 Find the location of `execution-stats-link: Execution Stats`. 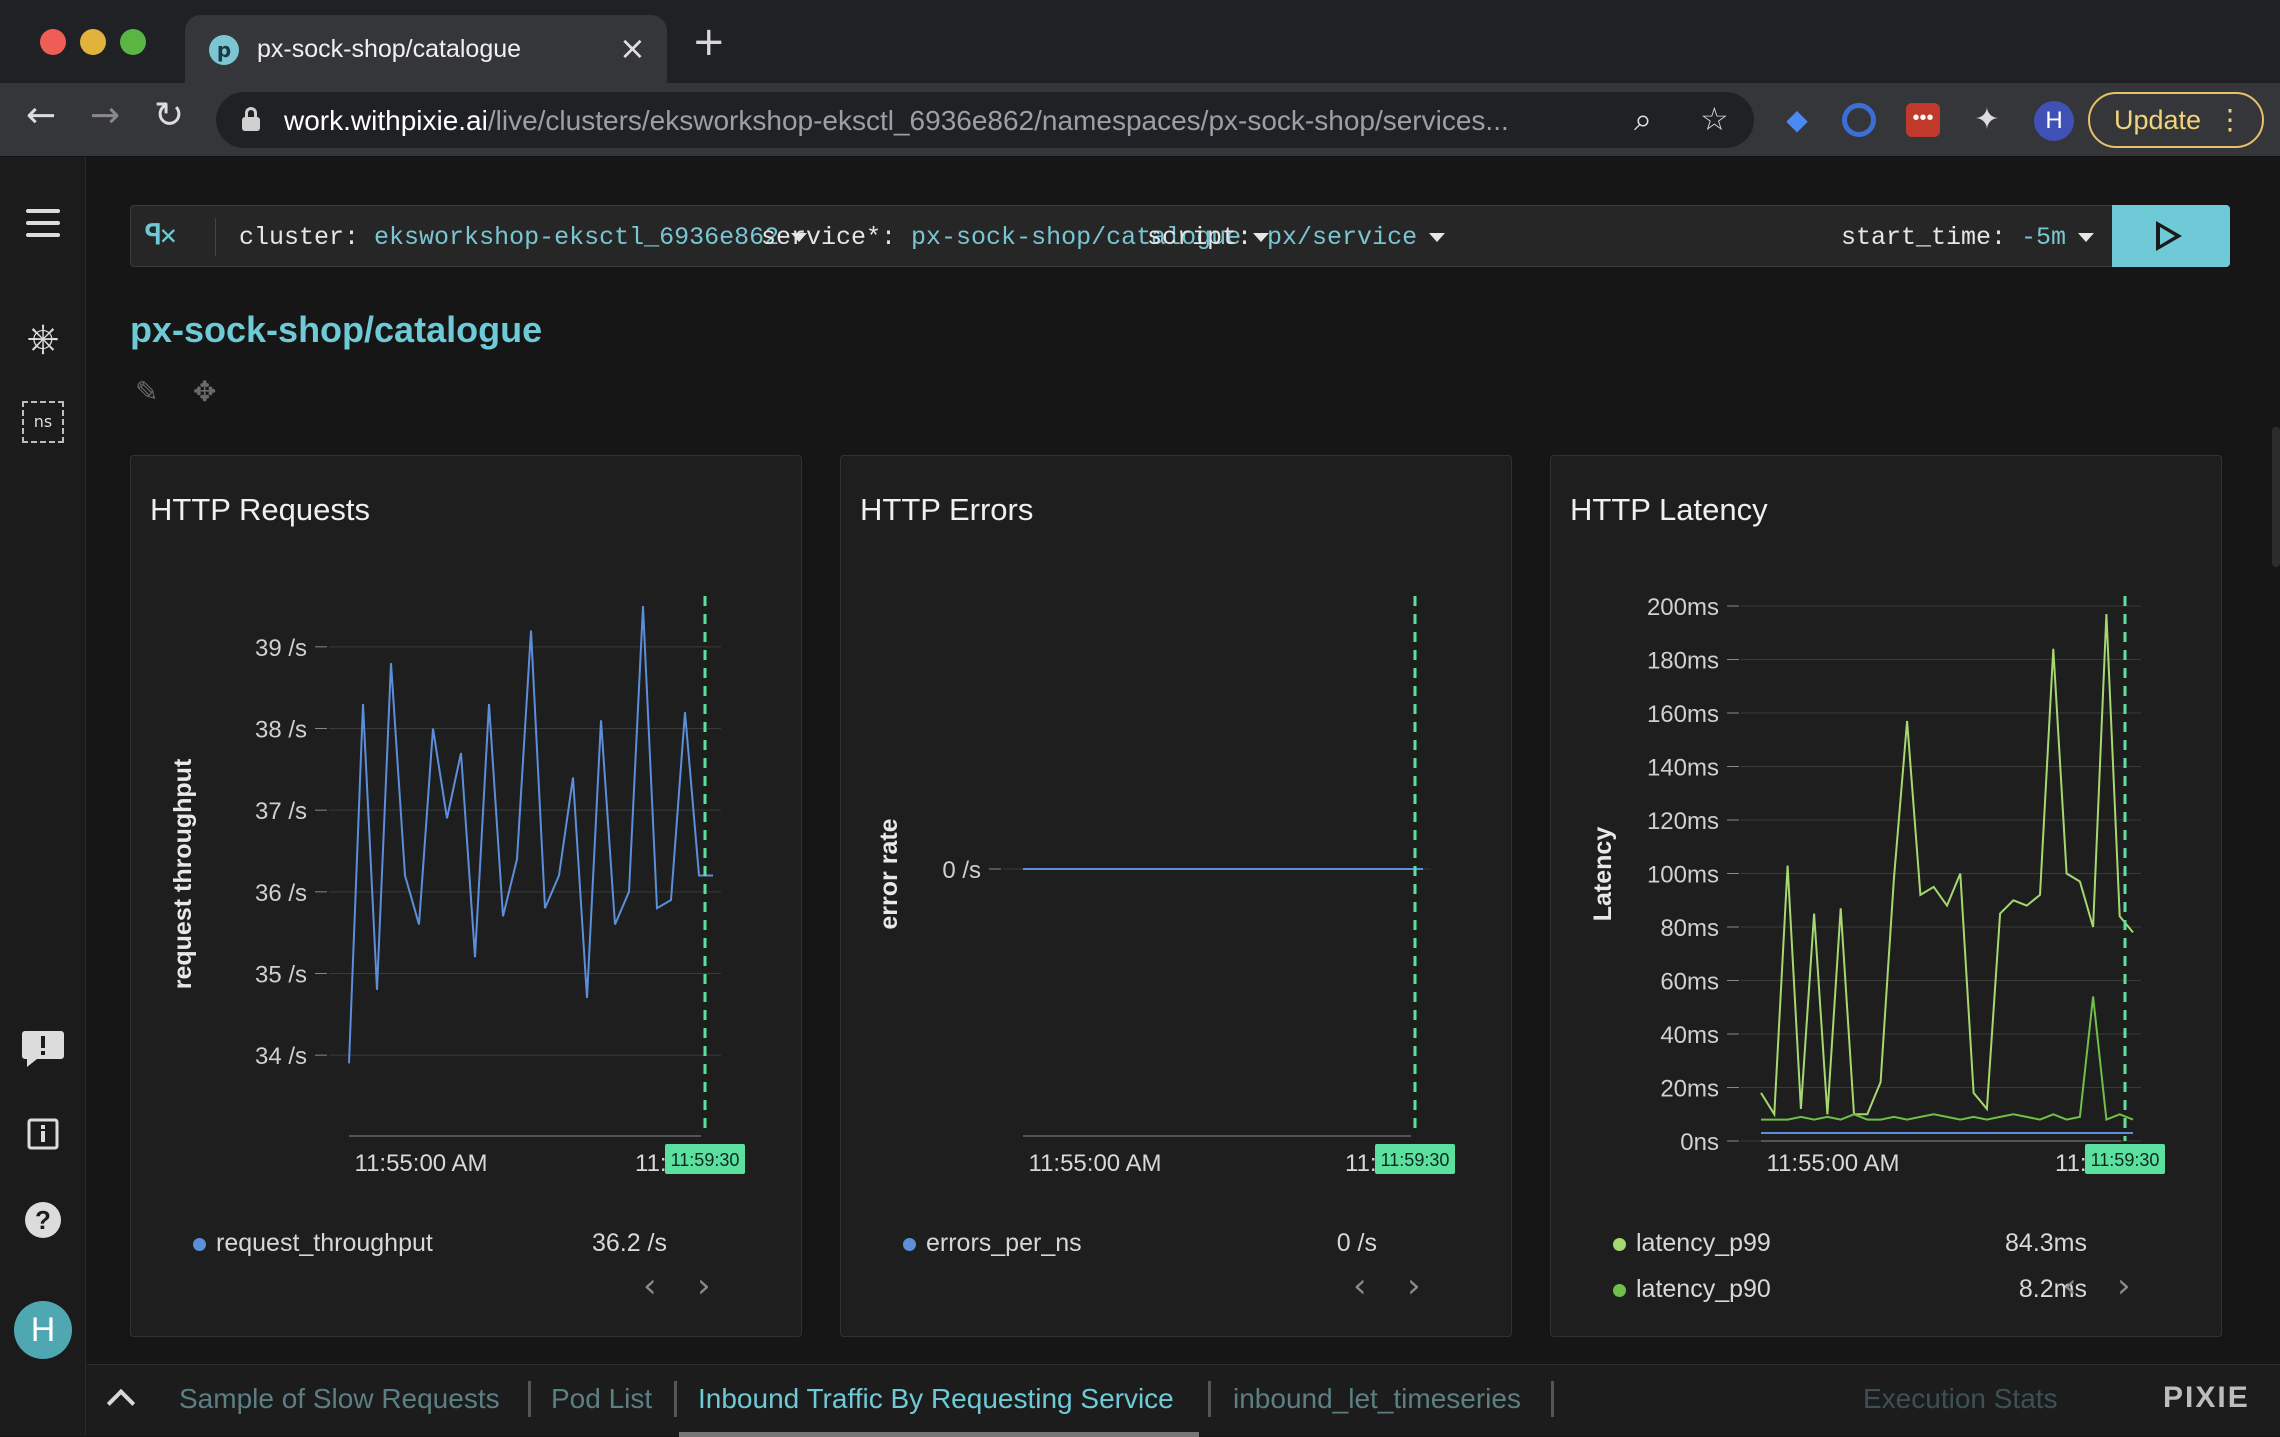

execution-stats-link: Execution Stats is located at coordinates (1960, 1399).